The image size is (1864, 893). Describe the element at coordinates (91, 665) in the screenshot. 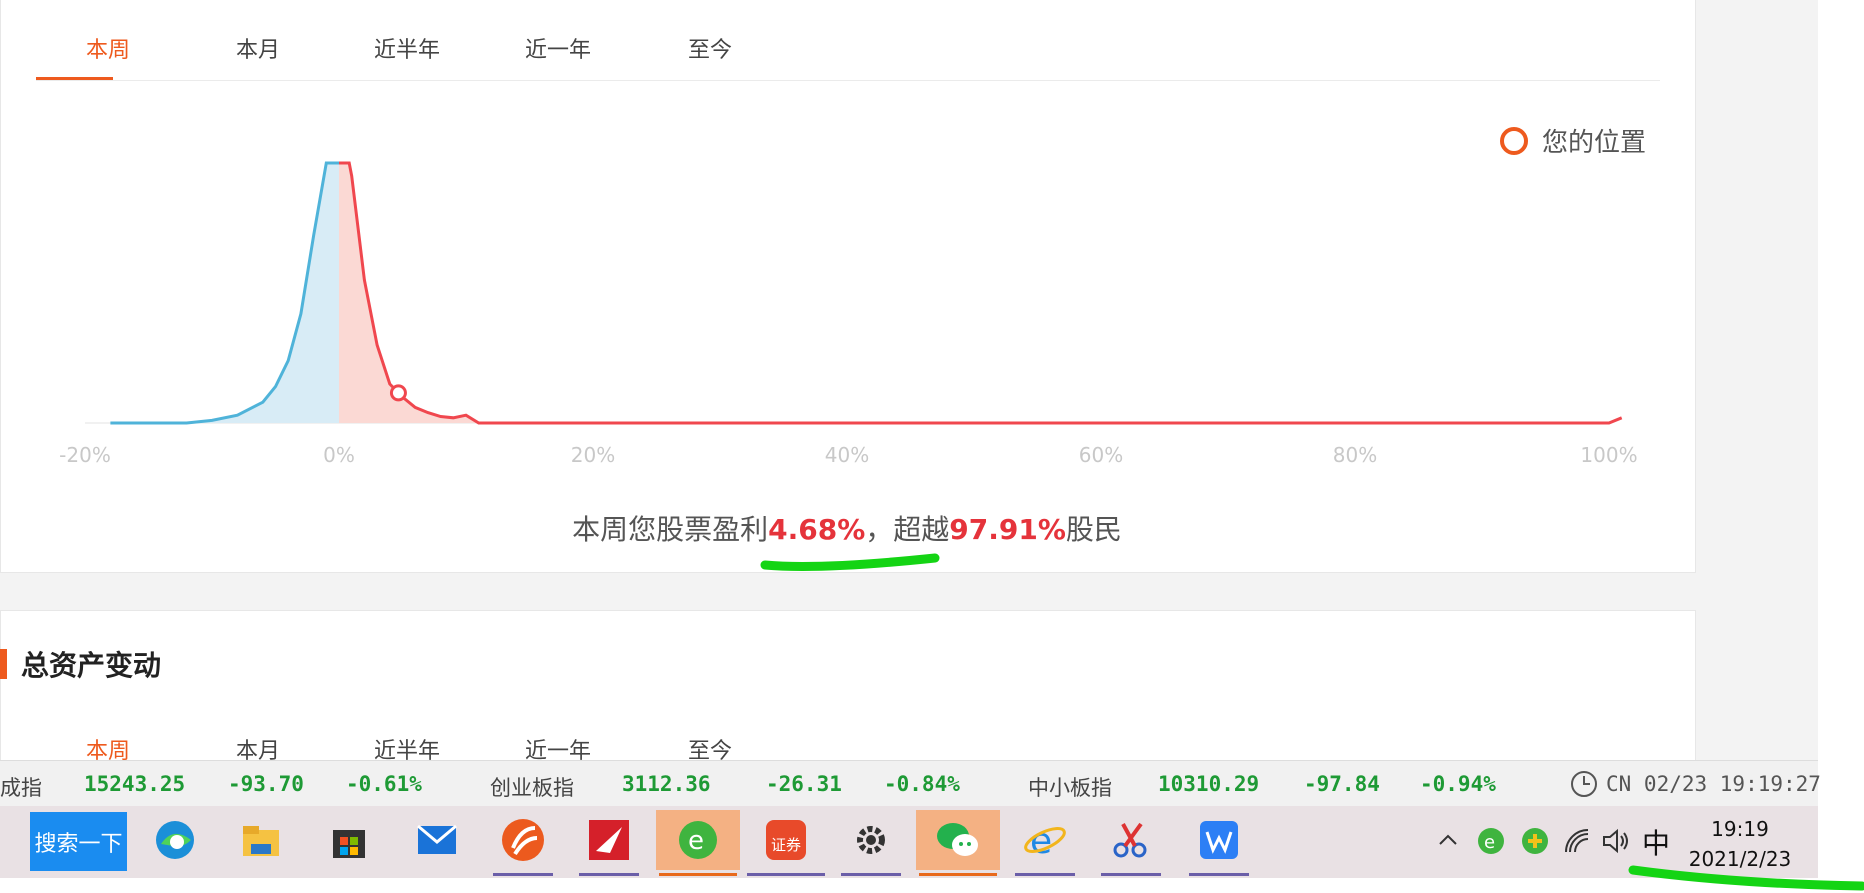

I see `section-title-text: 总资产变动` at that location.